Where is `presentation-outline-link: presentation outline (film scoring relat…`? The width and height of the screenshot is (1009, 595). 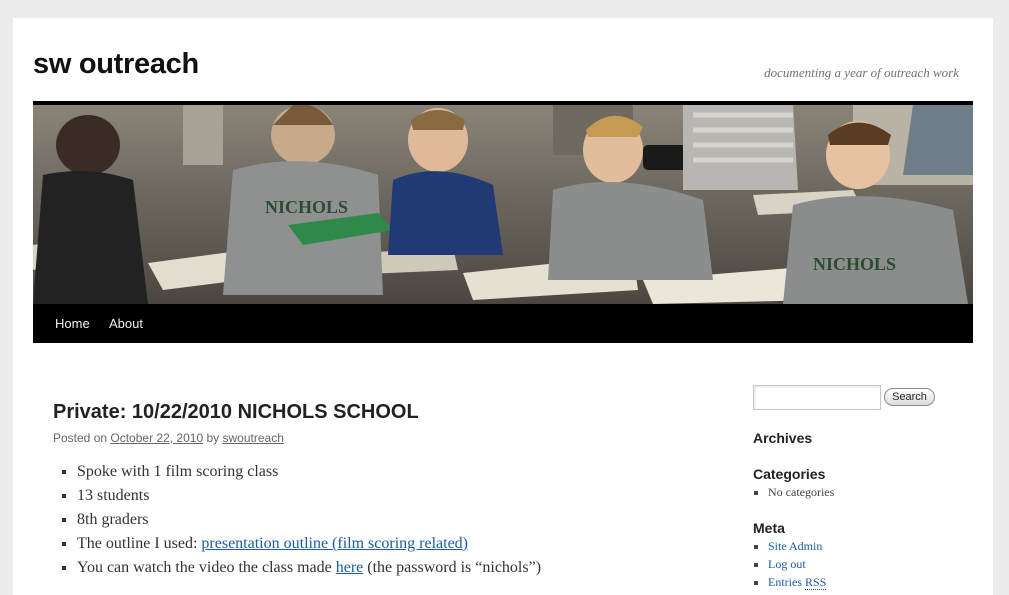
presentation-outline-link: presentation outline (film scoring relat… is located at coordinates (334, 543).